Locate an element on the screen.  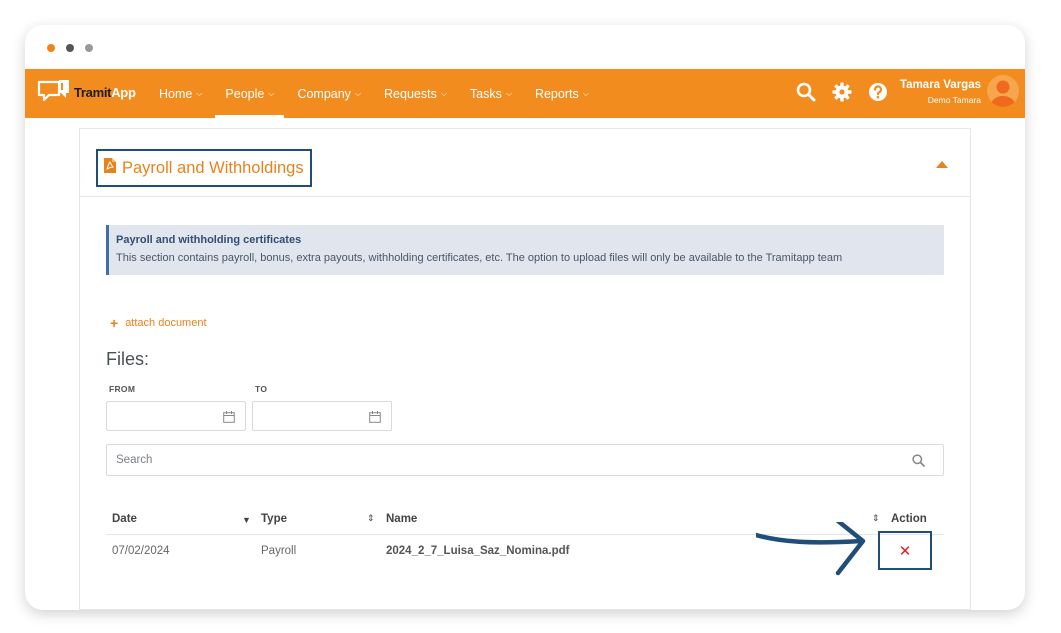
from-label: FROM is located at coordinates (122, 389).